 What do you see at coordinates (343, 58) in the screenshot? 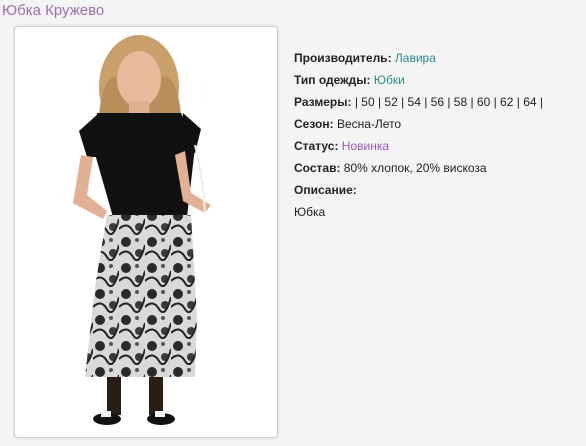
I see `manufacturer-label: Производитель:` at bounding box center [343, 58].